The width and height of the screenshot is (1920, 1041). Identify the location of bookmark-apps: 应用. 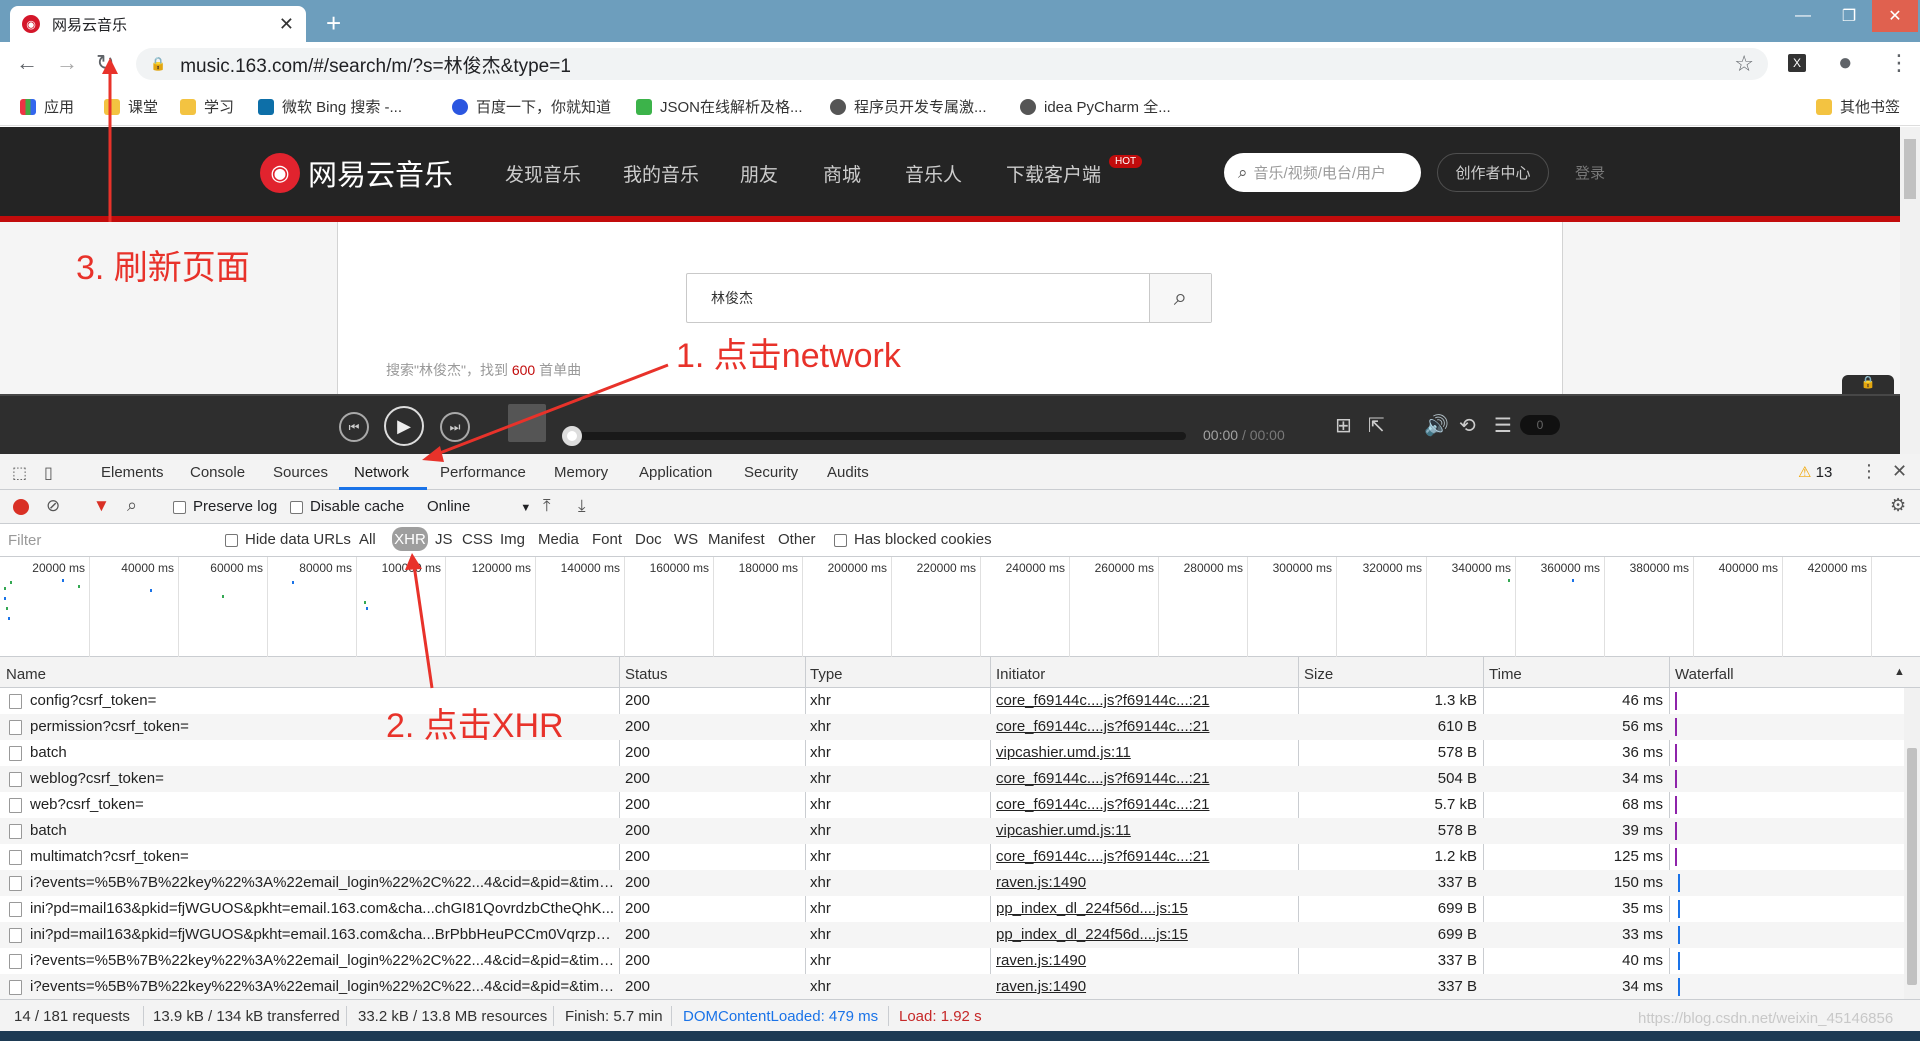
(47, 106).